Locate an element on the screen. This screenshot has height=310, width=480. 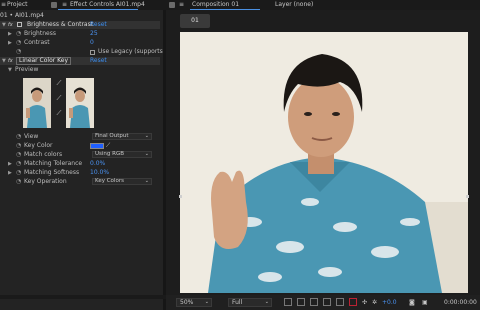
timecode: 0:00:00:00 is located at coordinates (460, 302).